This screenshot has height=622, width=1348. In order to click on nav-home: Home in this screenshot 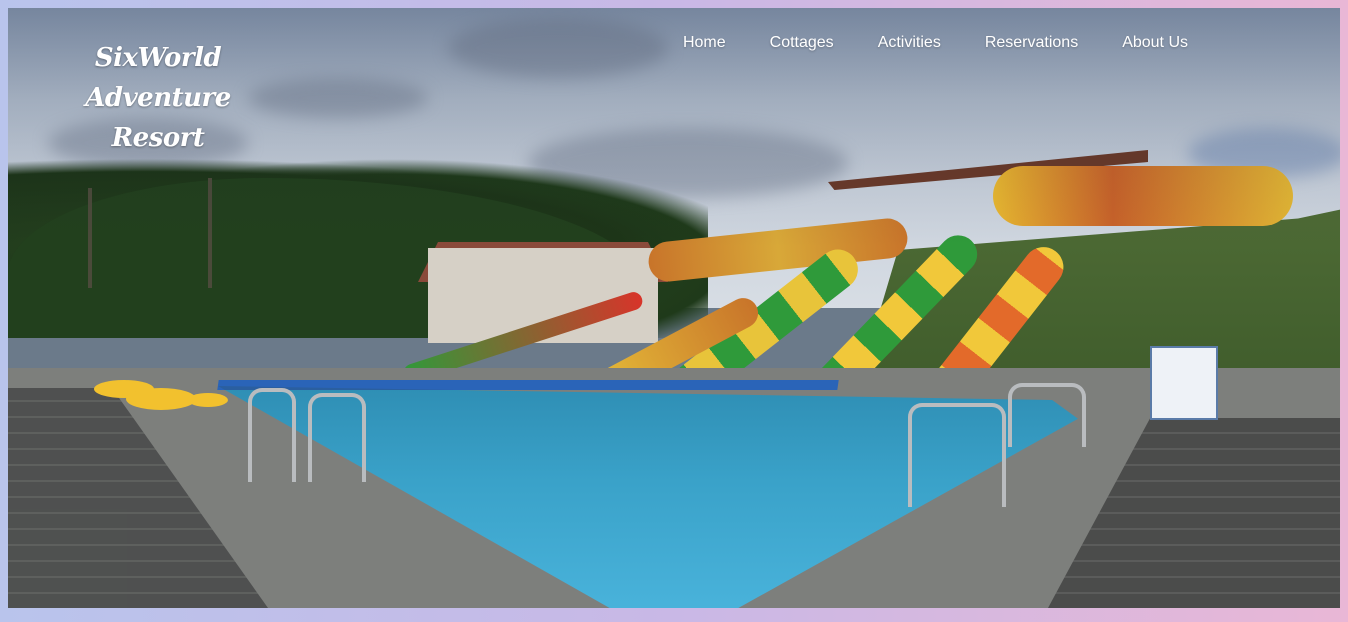, I will do `click(704, 43)`.